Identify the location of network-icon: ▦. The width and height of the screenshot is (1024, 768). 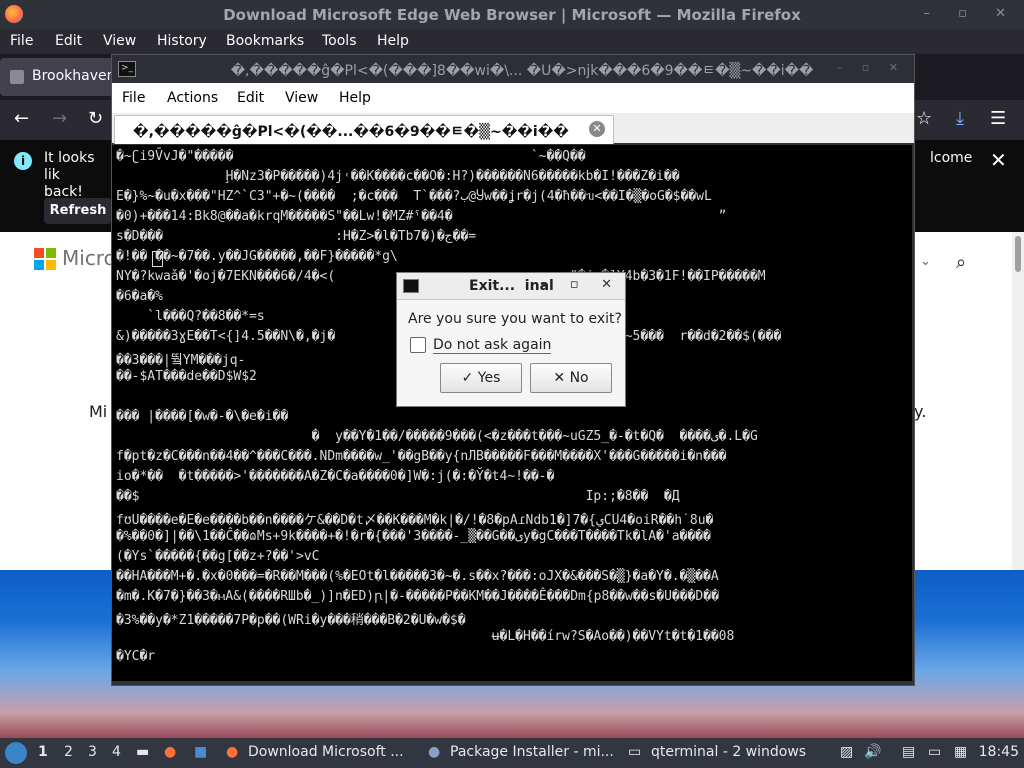
(960, 752).